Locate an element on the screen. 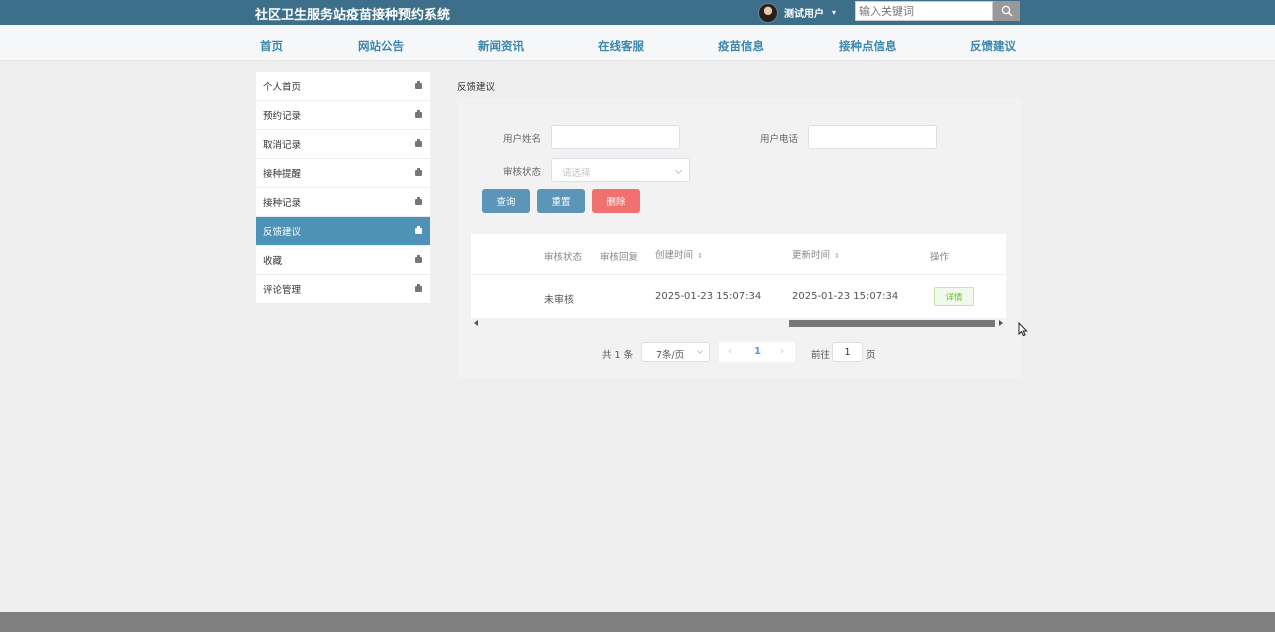  column-header-created: 创建时间 ⇕ is located at coordinates (679, 254).